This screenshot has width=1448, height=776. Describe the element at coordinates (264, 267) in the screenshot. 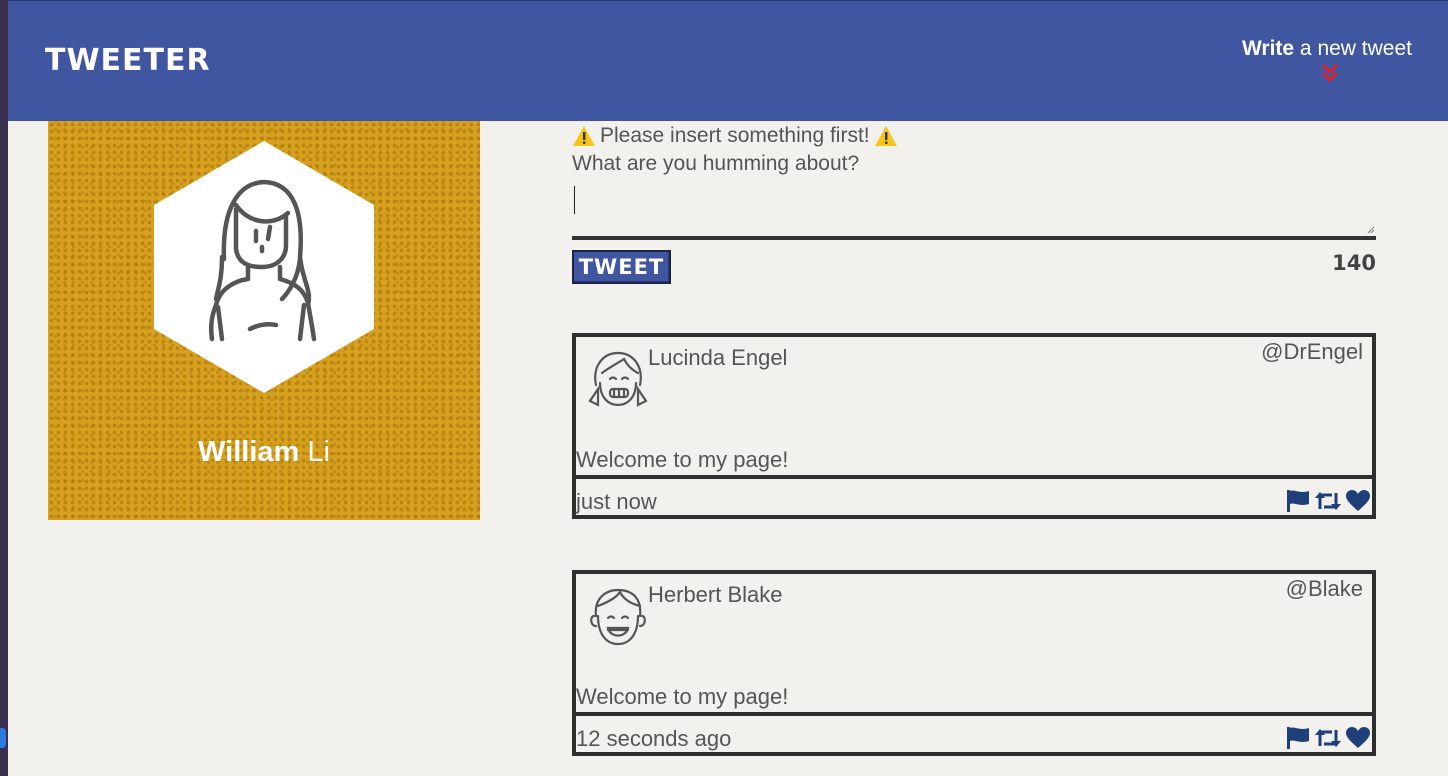

I see `profile-avatar` at that location.